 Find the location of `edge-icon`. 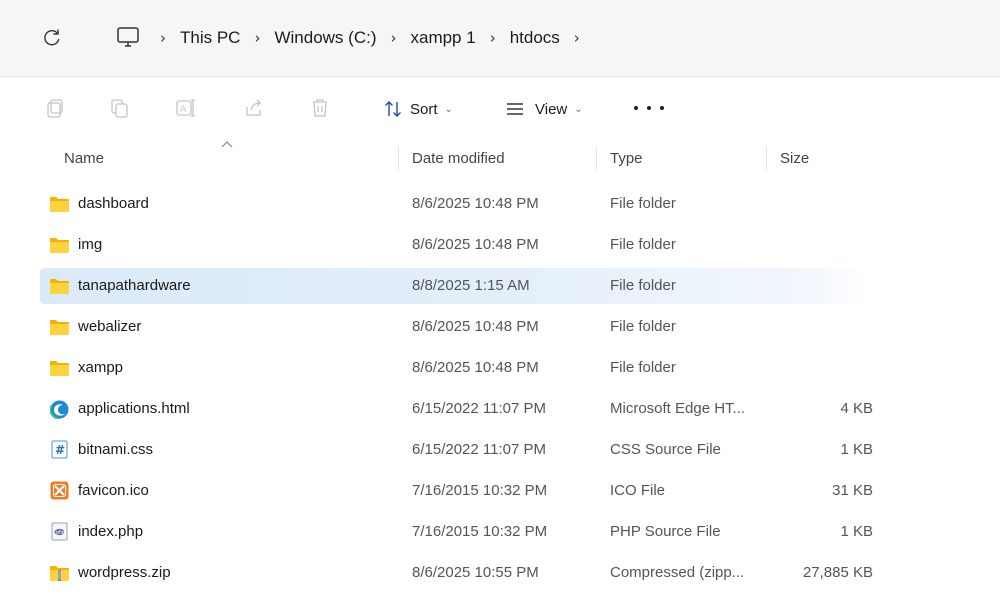

edge-icon is located at coordinates (59, 409).